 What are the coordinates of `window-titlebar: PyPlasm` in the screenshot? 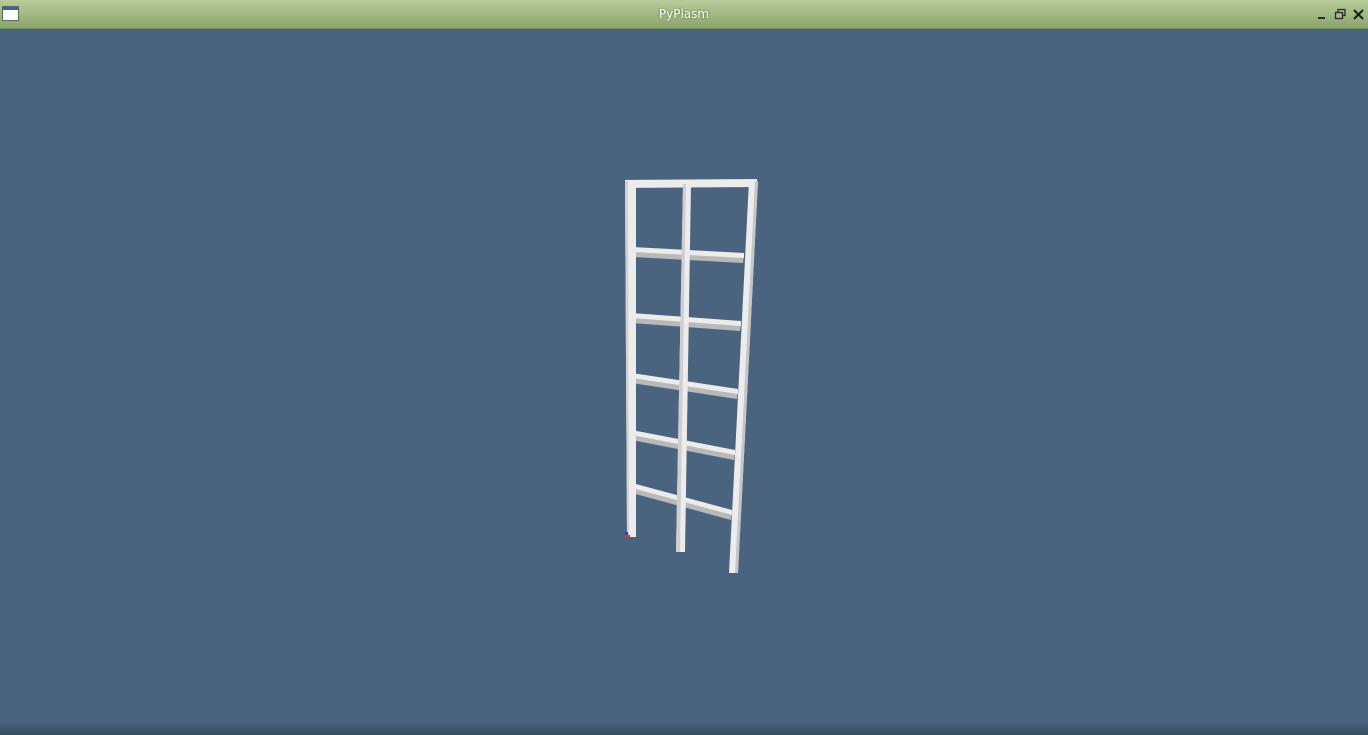 It's located at (684, 14).